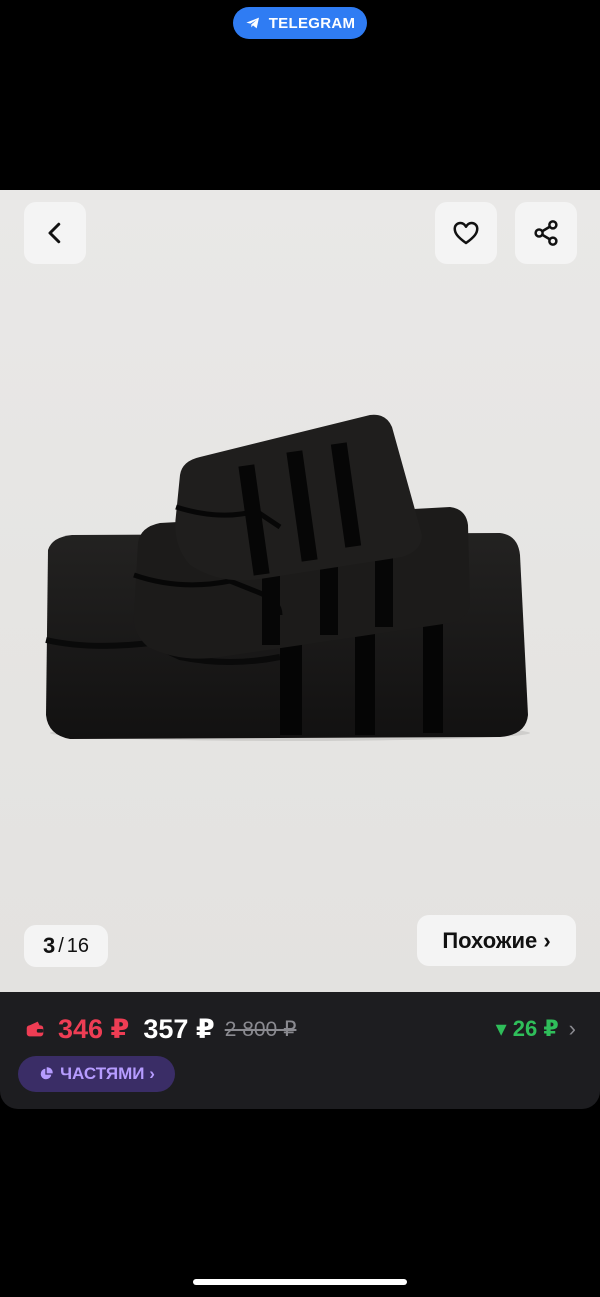 The width and height of the screenshot is (600, 1297). What do you see at coordinates (300, 1029) in the screenshot?
I see `price-row: 346 ₽ 357 ₽ 2 800 ₽ ▾ 26 ₽ ›` at bounding box center [300, 1029].